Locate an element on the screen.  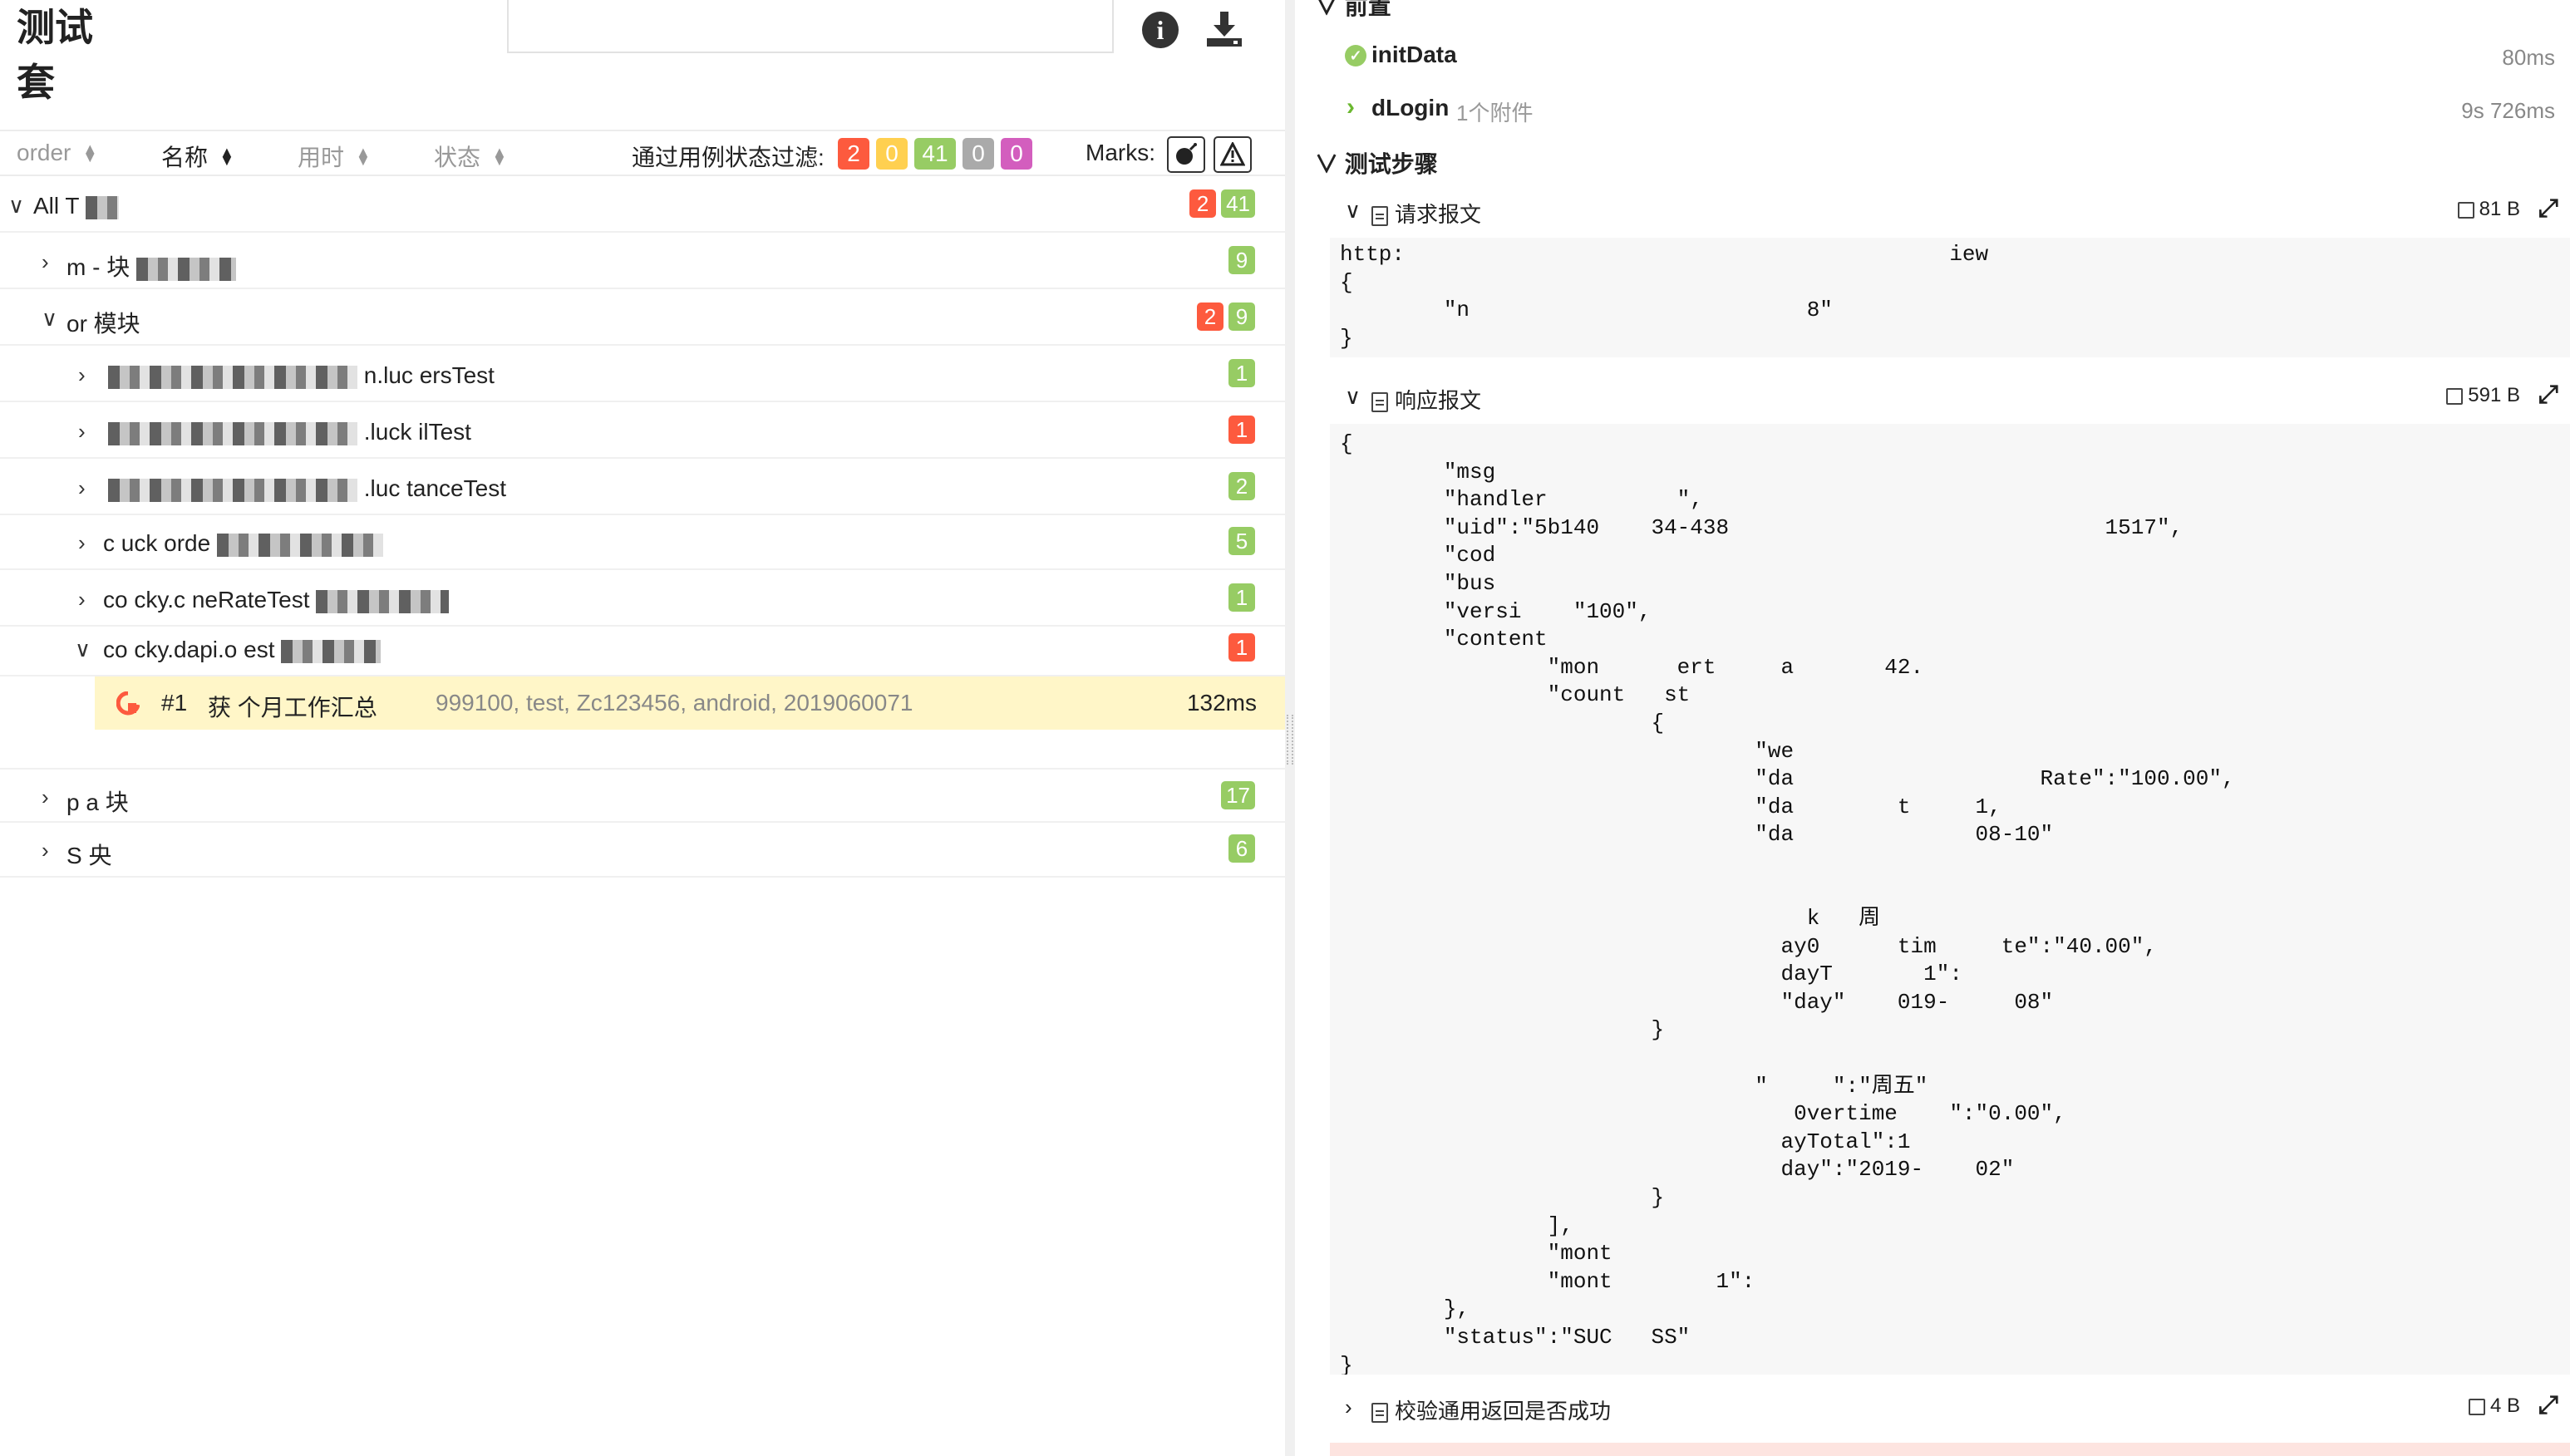
passed-count-badge: 1 is located at coordinates (1241, 597).